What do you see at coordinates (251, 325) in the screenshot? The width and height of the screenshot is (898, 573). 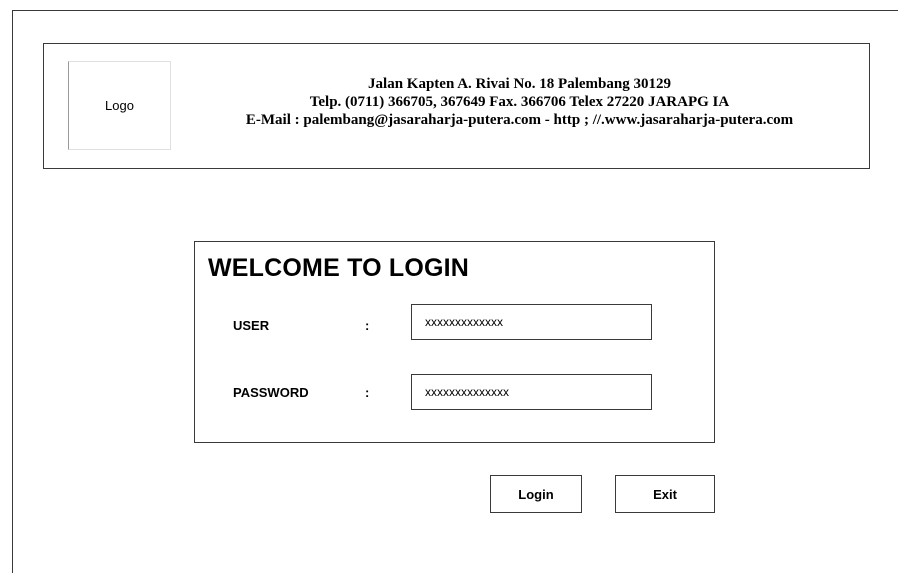 I see `user-label: USER` at bounding box center [251, 325].